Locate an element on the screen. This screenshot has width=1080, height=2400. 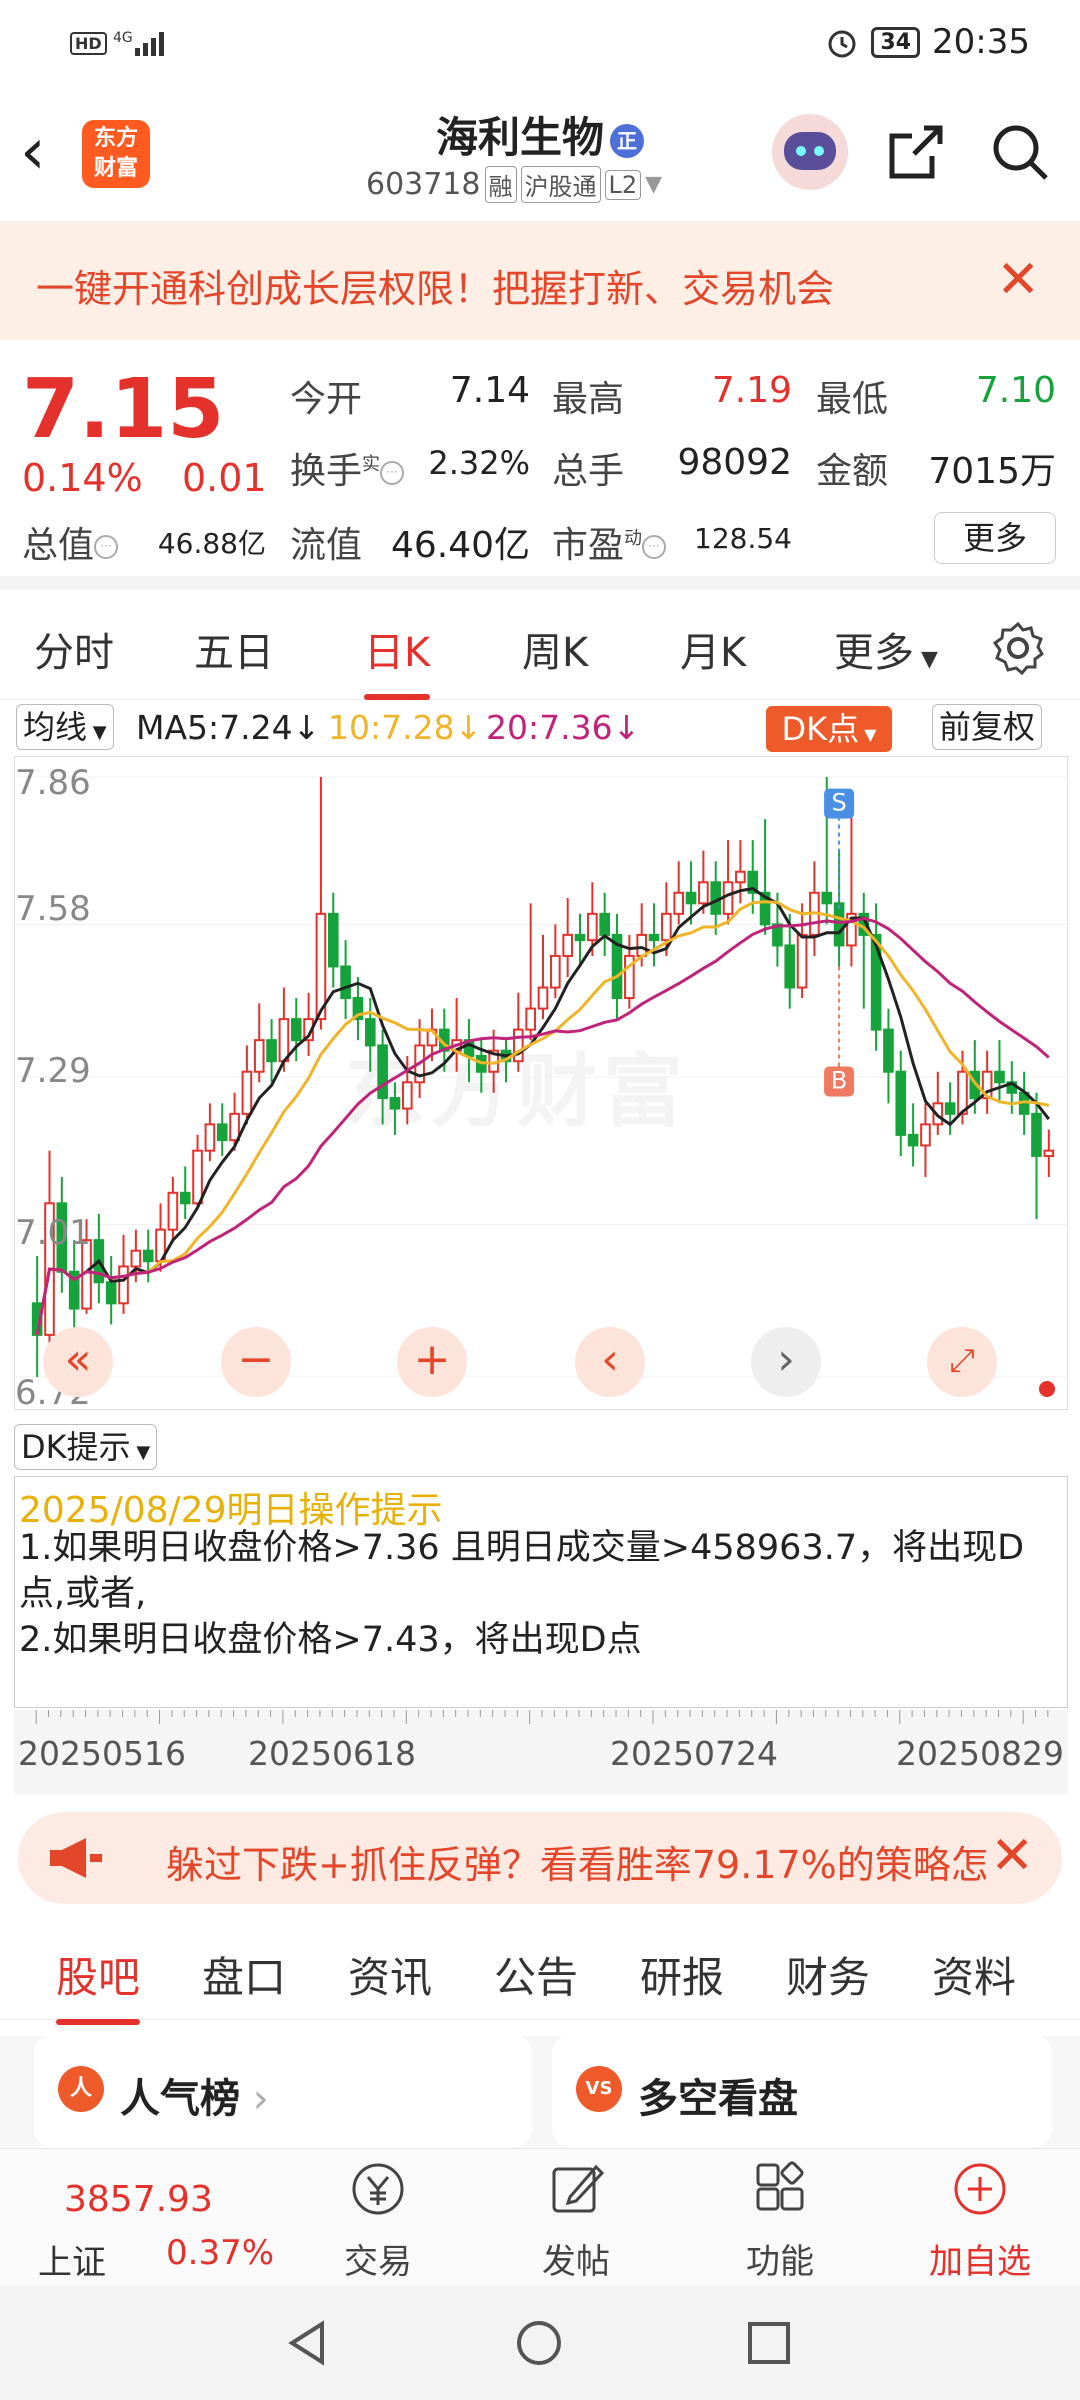
stock-code-row: 603718 融 沪股通 L2 ▼ is located at coordinates (514, 184).